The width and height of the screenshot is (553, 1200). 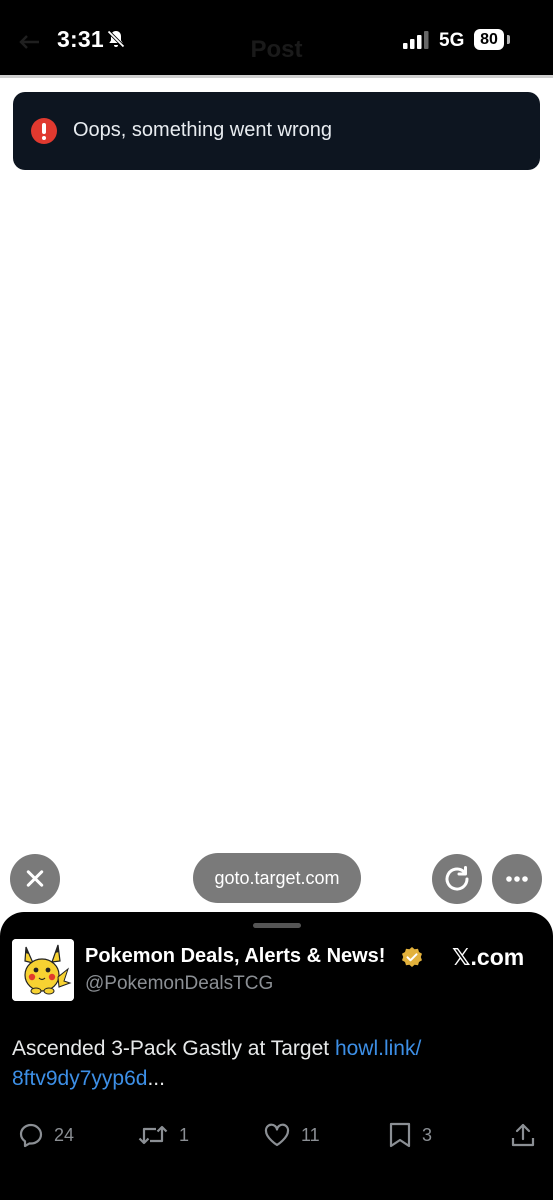 I want to click on repost-icon, so click(x=153, y=1135).